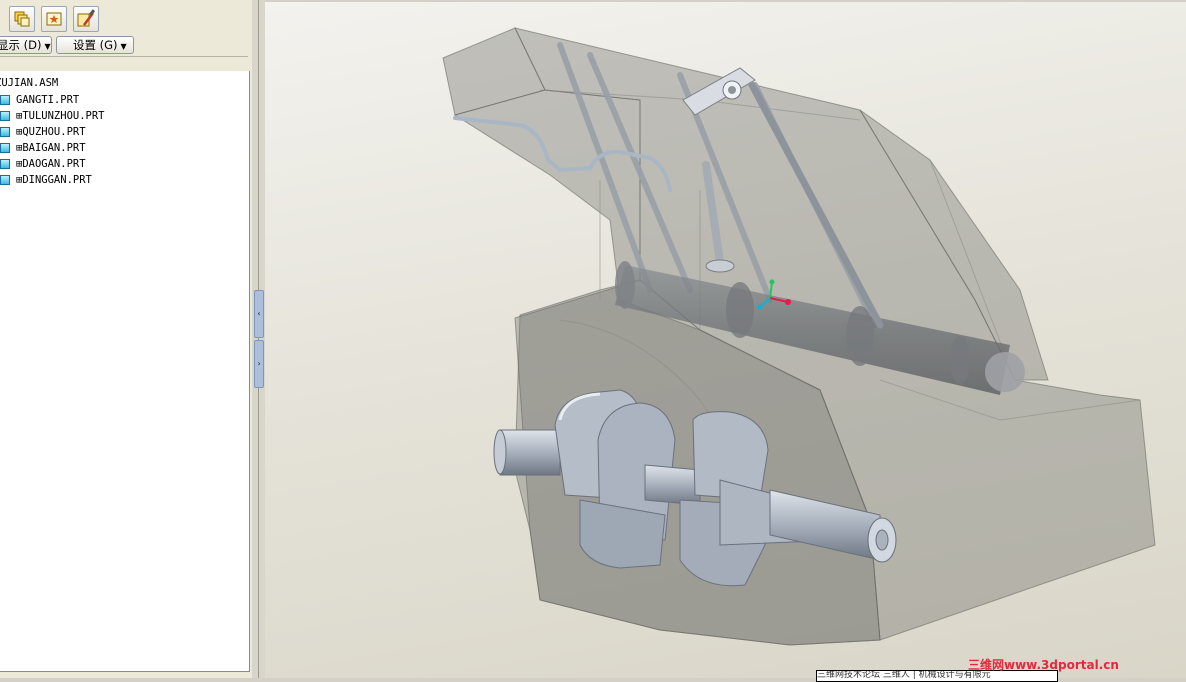 The width and height of the screenshot is (1186, 682). I want to click on tools-button, so click(86, 19).